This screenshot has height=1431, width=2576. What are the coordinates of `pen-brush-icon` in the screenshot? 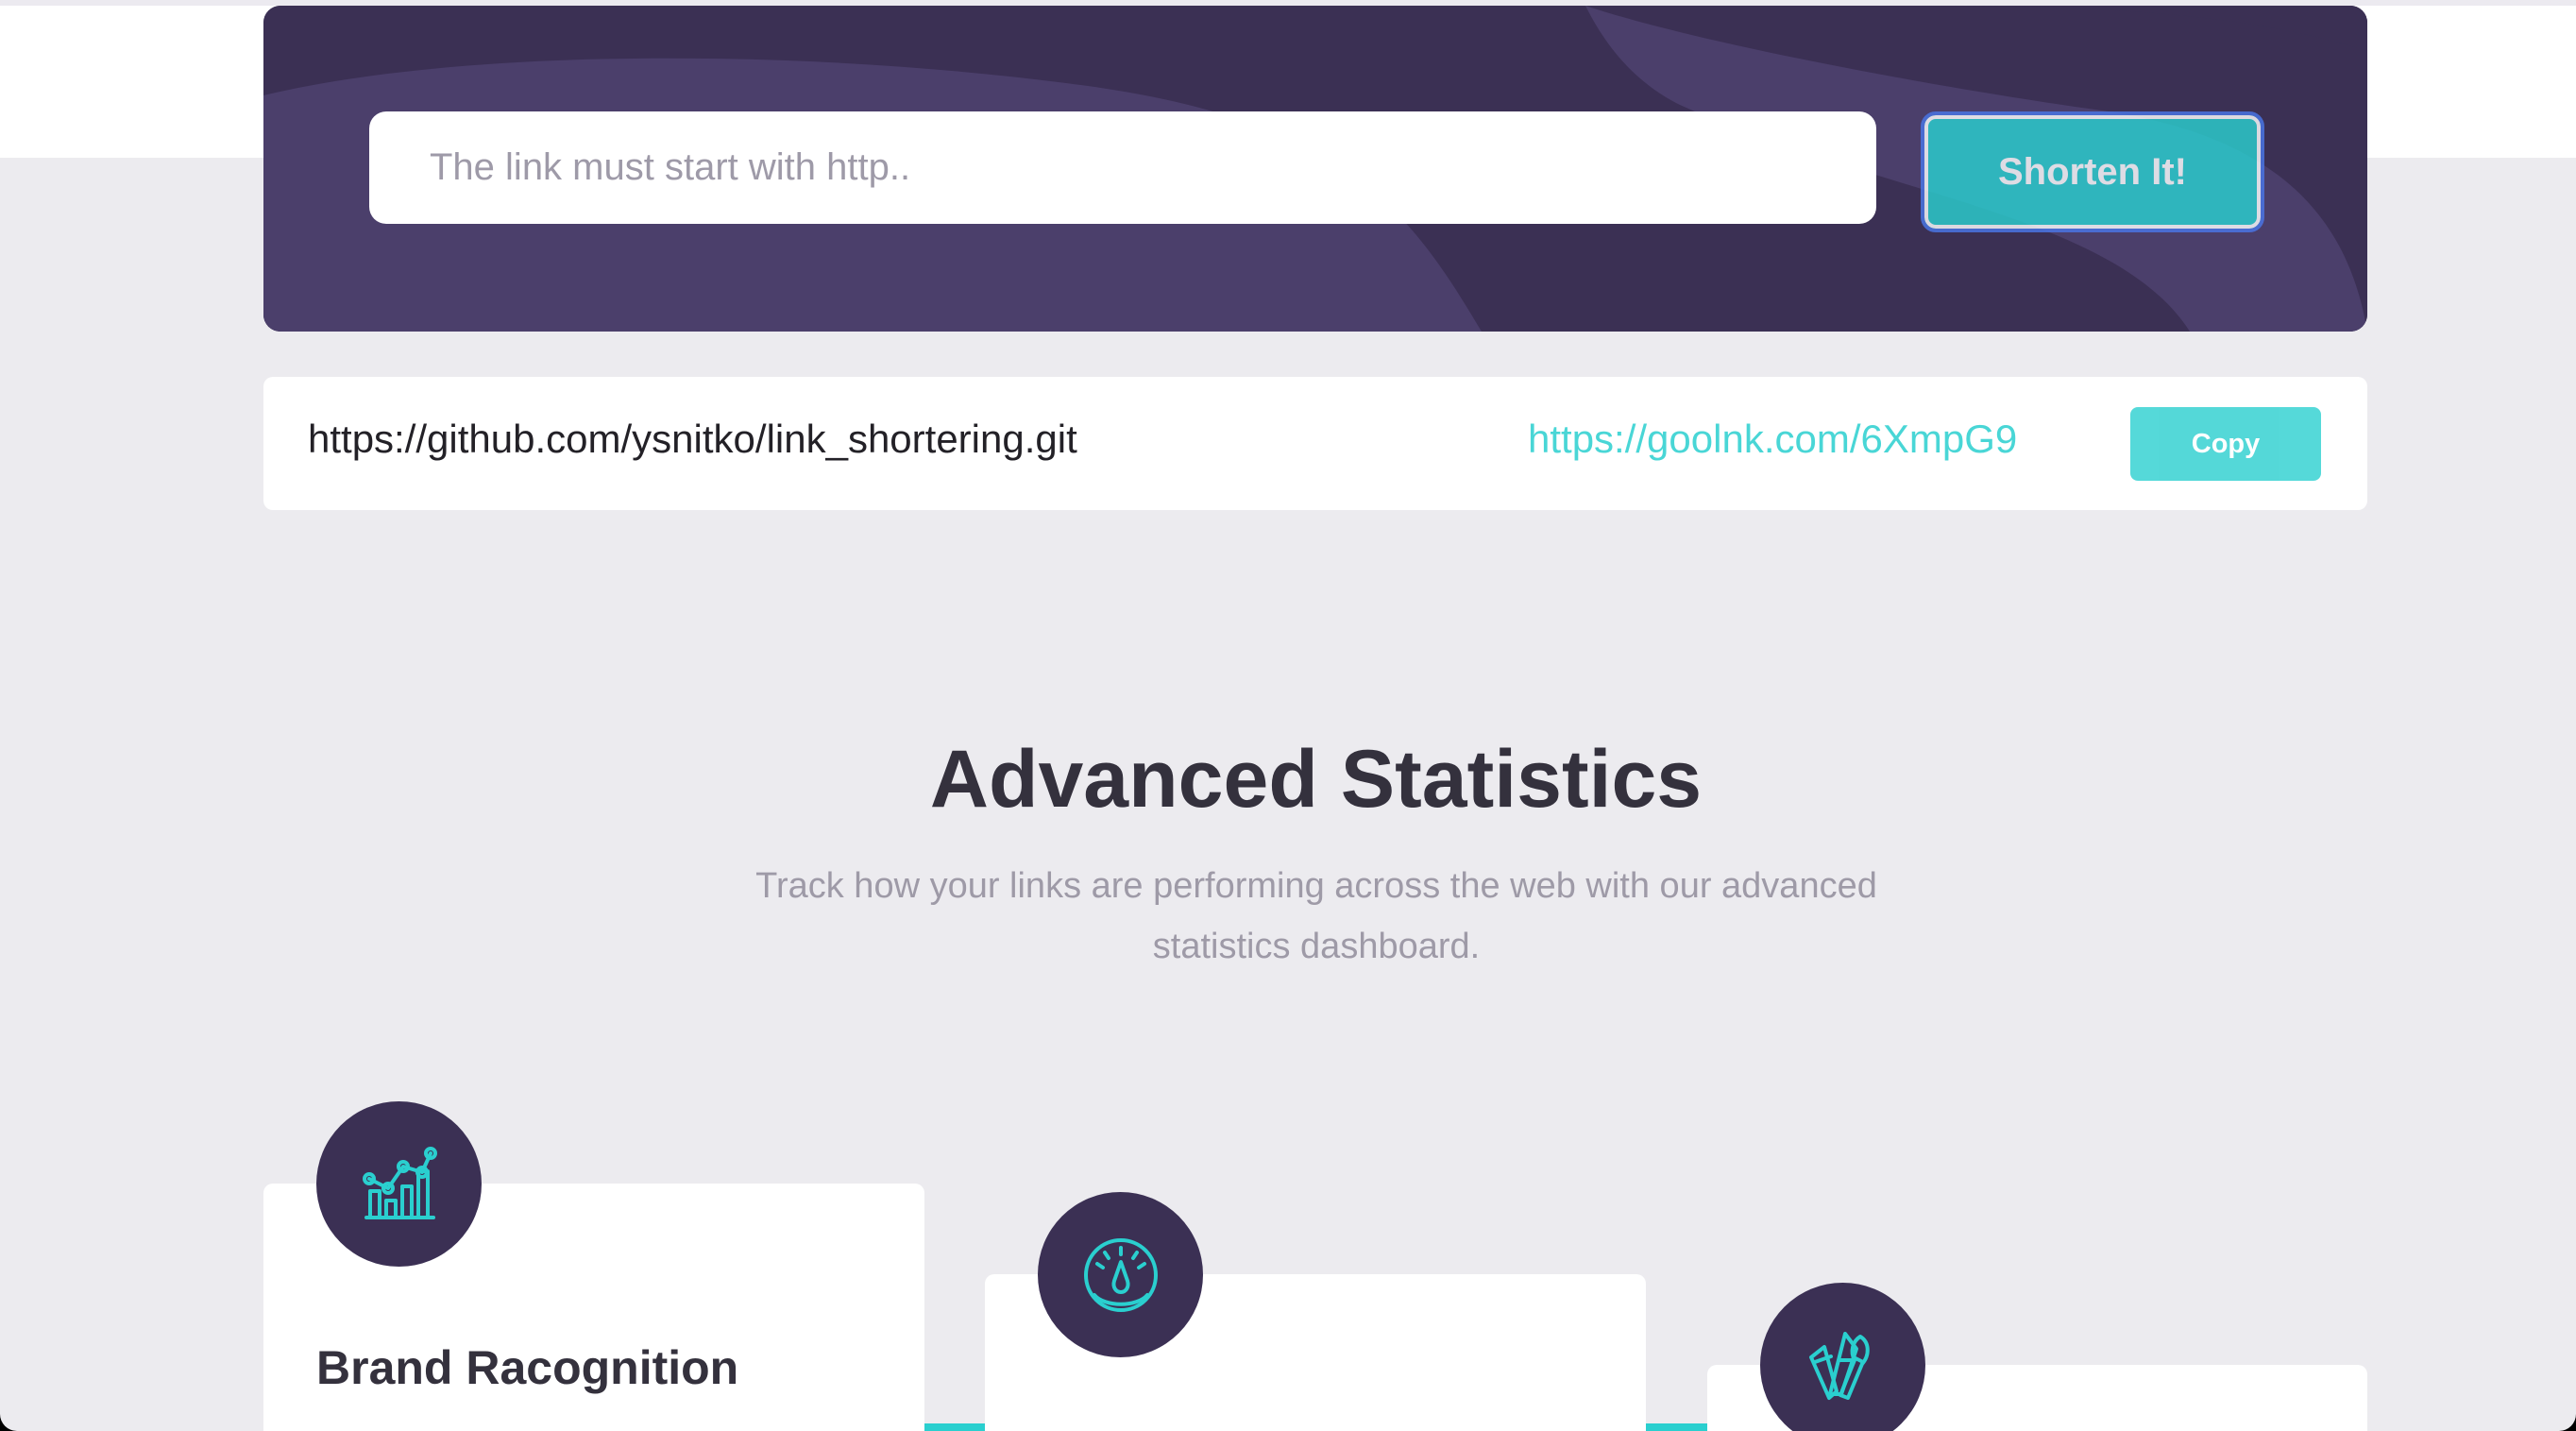 It's located at (1839, 1365).